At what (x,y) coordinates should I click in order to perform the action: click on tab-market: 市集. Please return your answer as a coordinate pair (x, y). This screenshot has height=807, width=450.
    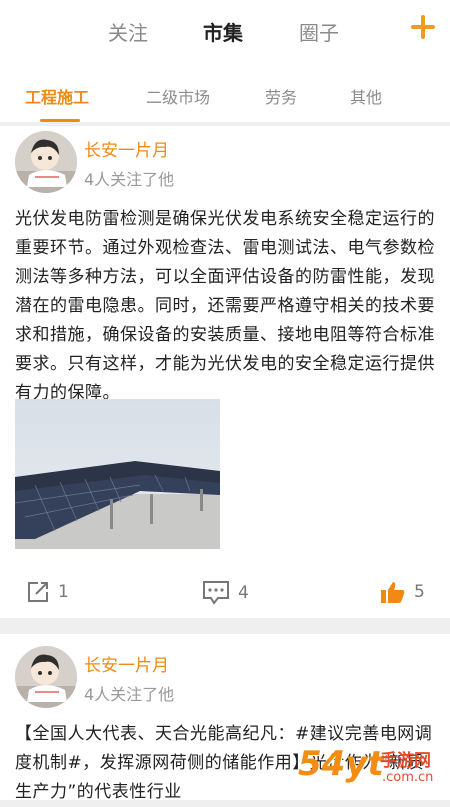
    Looking at the image, I should click on (223, 31).